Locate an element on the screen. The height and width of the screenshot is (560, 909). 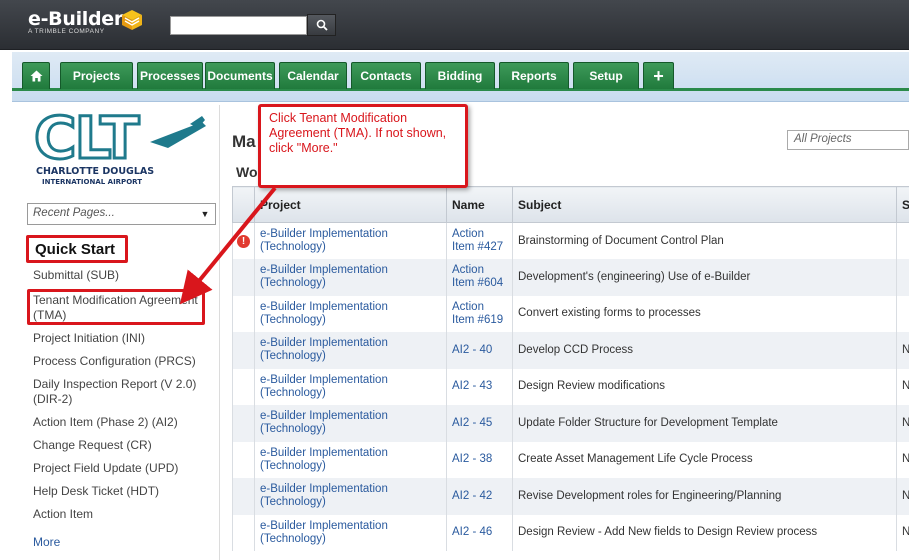
name-cell: AI2 - 38 is located at coordinates (479, 459).